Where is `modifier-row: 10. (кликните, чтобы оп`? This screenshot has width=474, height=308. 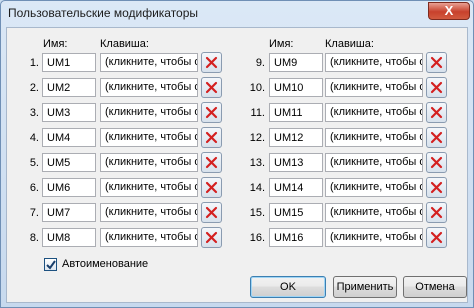 modifier-row: 10. (кликните, чтобы оп is located at coordinates (344, 88).